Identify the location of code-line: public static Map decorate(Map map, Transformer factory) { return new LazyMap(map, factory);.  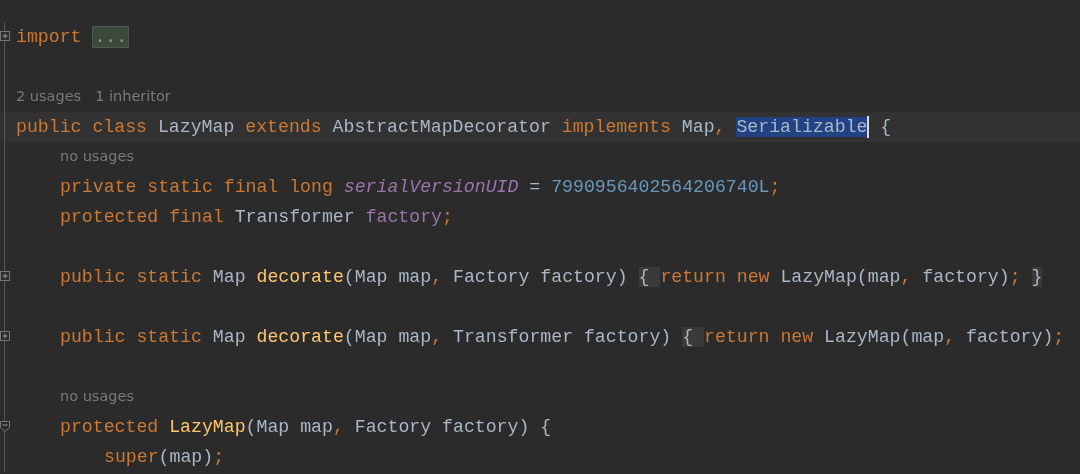
(562, 337).